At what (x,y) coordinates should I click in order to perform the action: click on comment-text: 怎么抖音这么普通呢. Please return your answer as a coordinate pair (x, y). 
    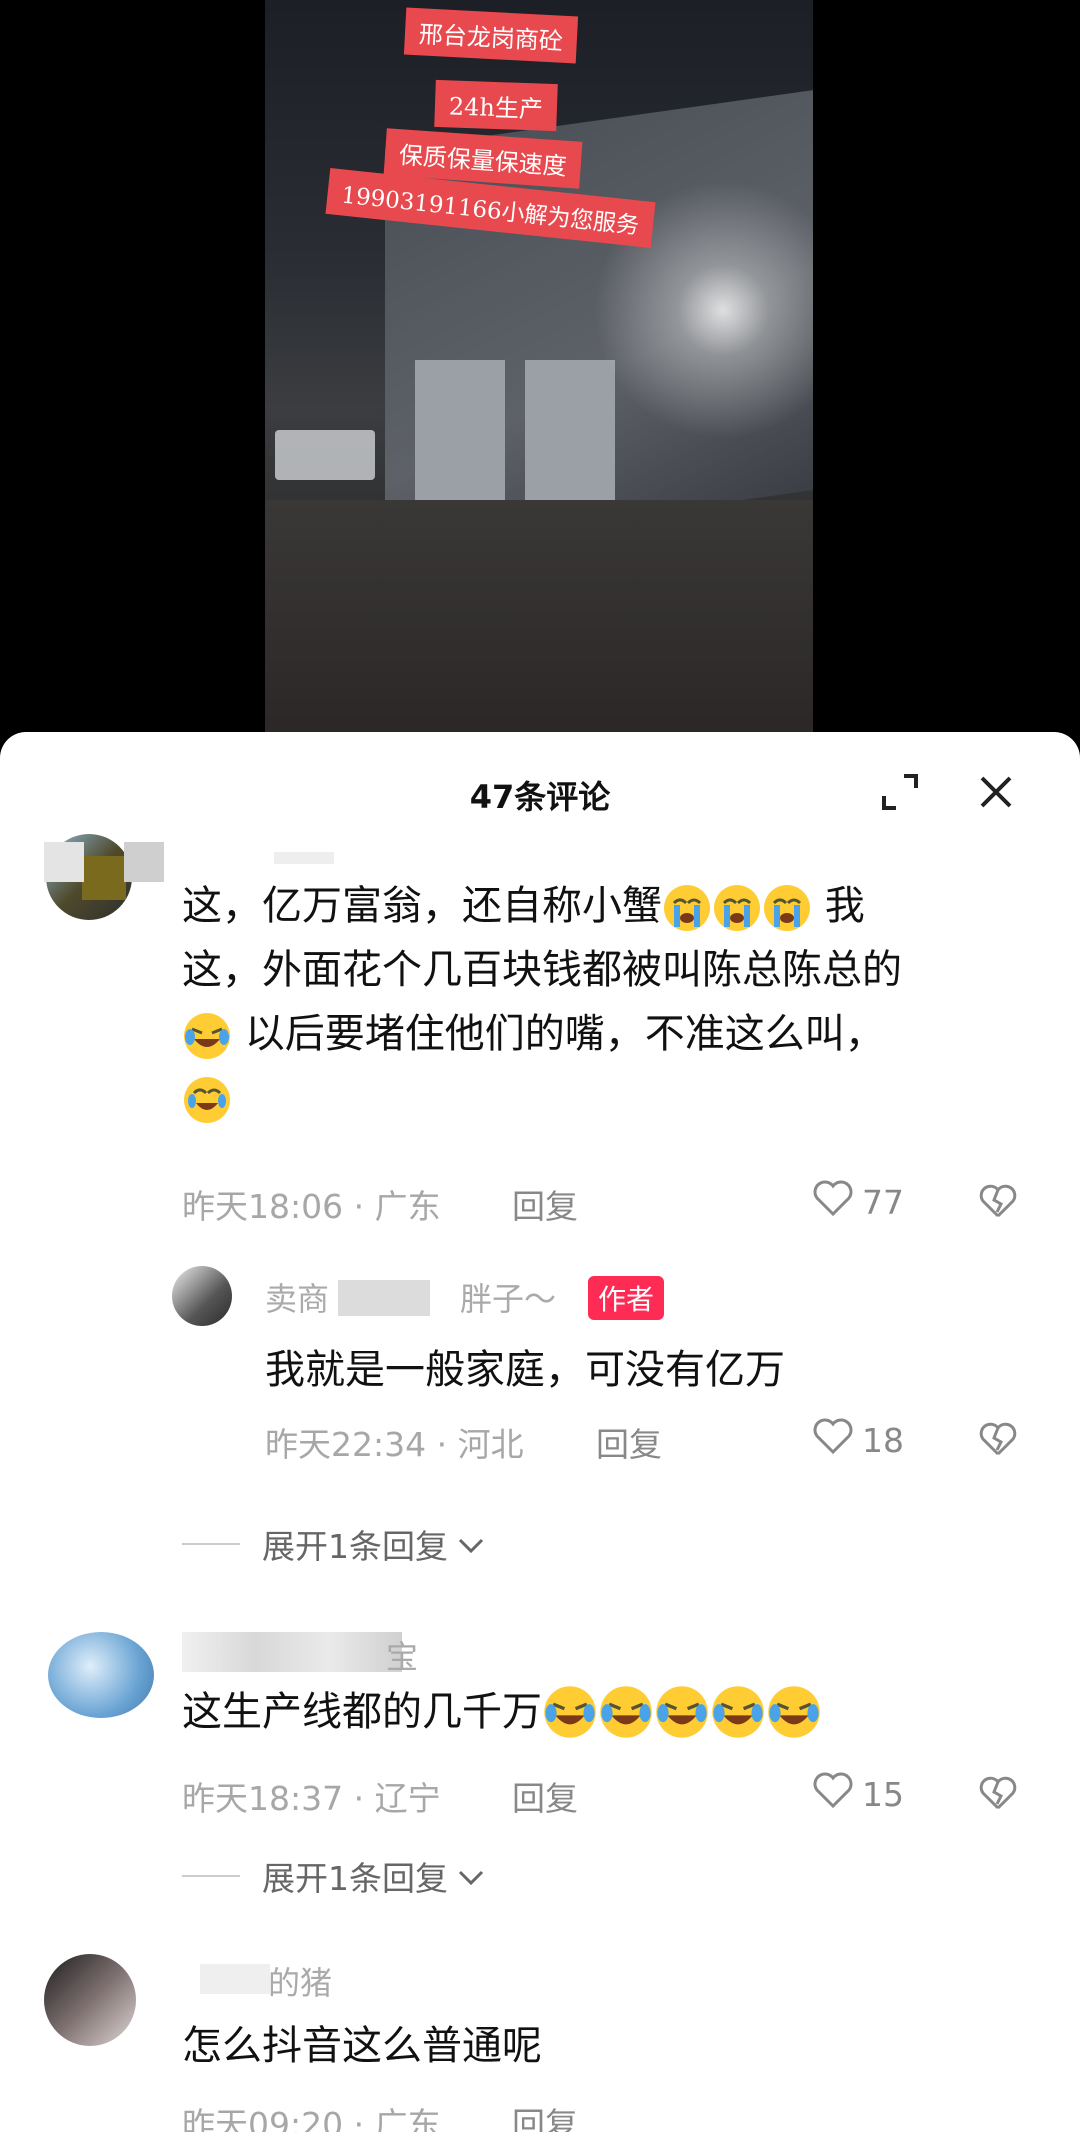
    Looking at the image, I should click on (362, 2046).